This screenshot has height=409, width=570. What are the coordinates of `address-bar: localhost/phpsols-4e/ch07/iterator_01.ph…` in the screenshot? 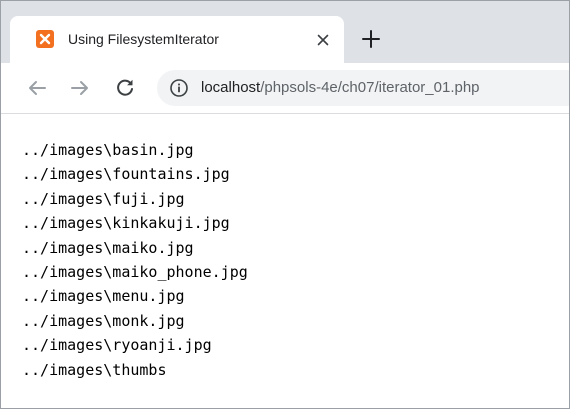 It's located at (363, 88).